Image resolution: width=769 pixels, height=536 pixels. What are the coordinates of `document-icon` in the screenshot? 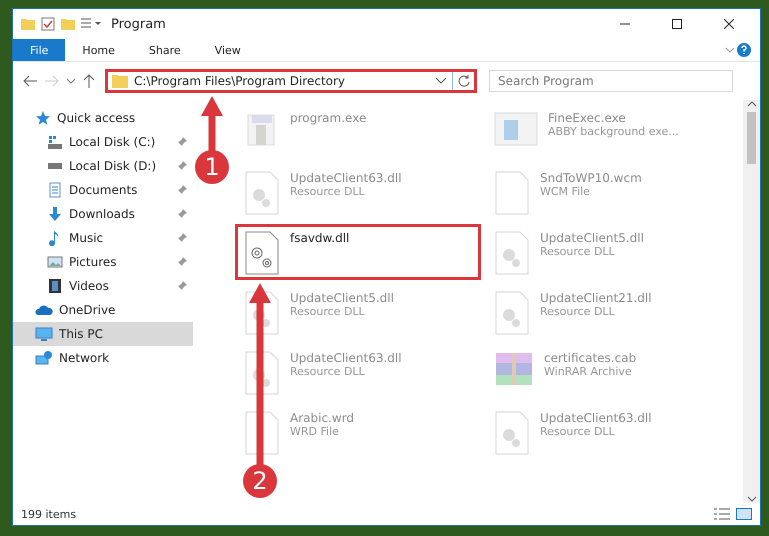 It's located at (55, 190).